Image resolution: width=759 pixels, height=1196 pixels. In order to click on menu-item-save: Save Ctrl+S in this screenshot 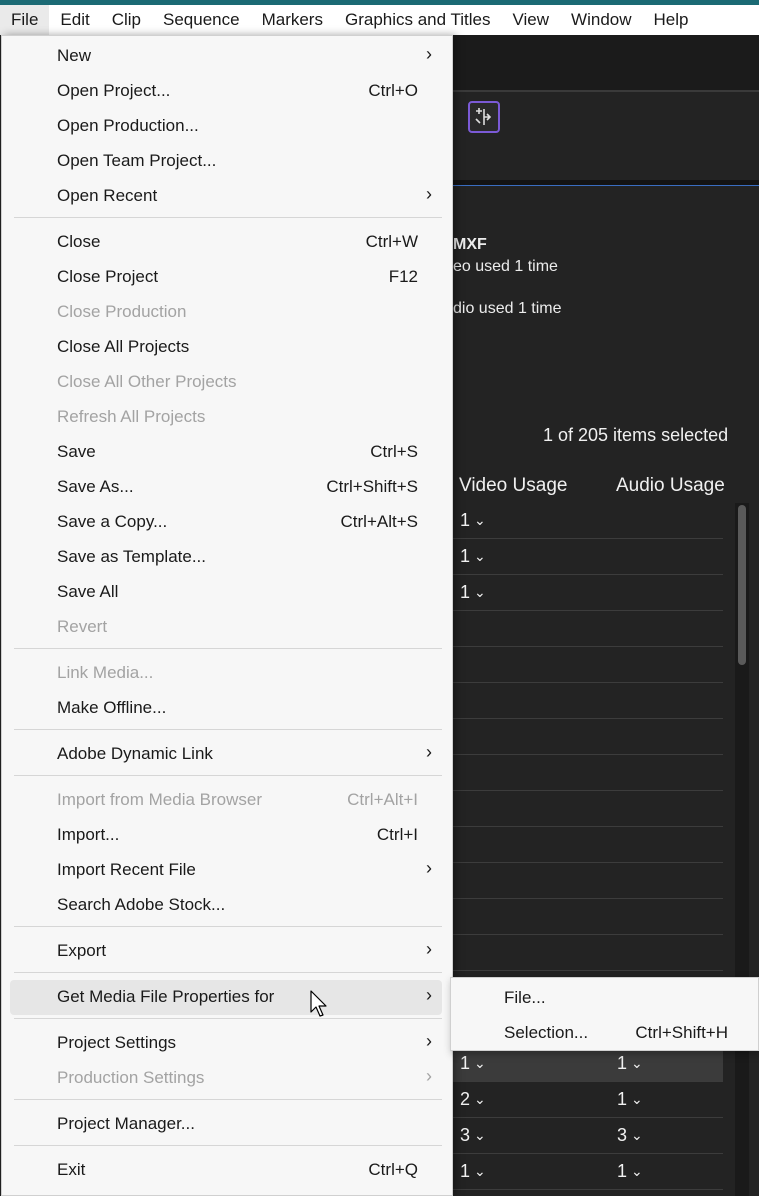, I will do `click(226, 452)`.